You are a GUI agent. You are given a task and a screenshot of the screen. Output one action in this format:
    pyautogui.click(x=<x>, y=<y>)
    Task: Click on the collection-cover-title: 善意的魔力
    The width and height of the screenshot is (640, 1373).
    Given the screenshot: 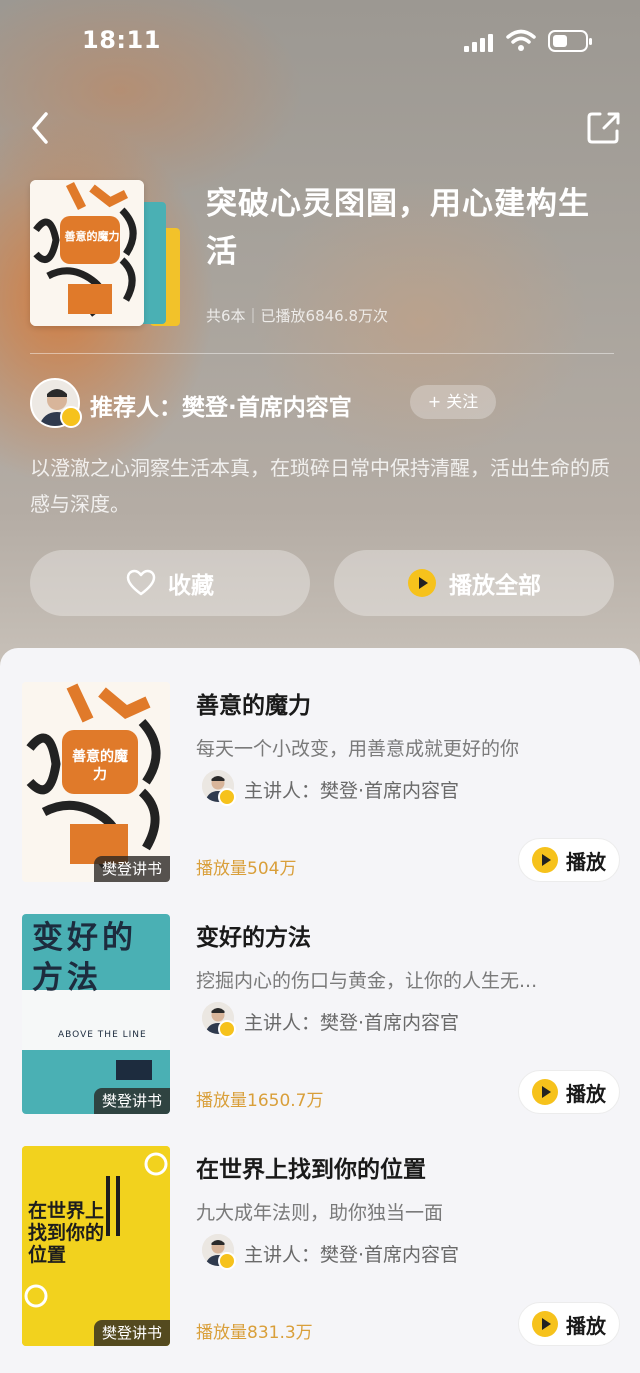 What is the action you would take?
    pyautogui.click(x=92, y=236)
    